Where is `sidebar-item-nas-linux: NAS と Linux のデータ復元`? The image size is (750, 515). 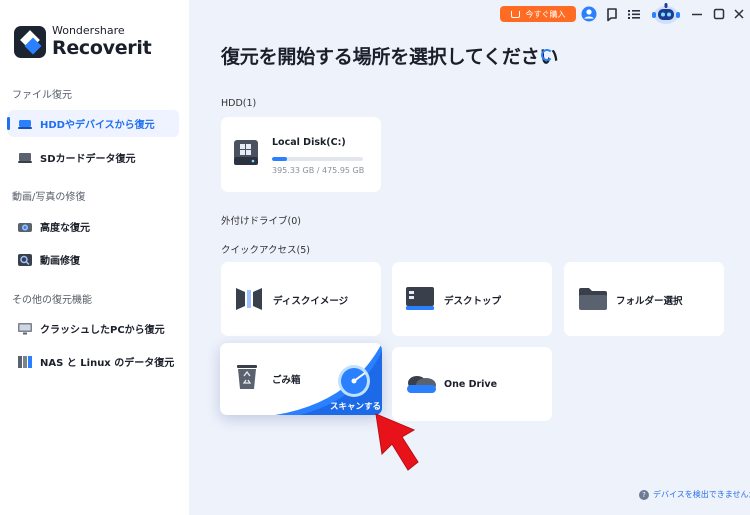 sidebar-item-nas-linux: NAS と Linux のデータ復元 is located at coordinates (93, 361).